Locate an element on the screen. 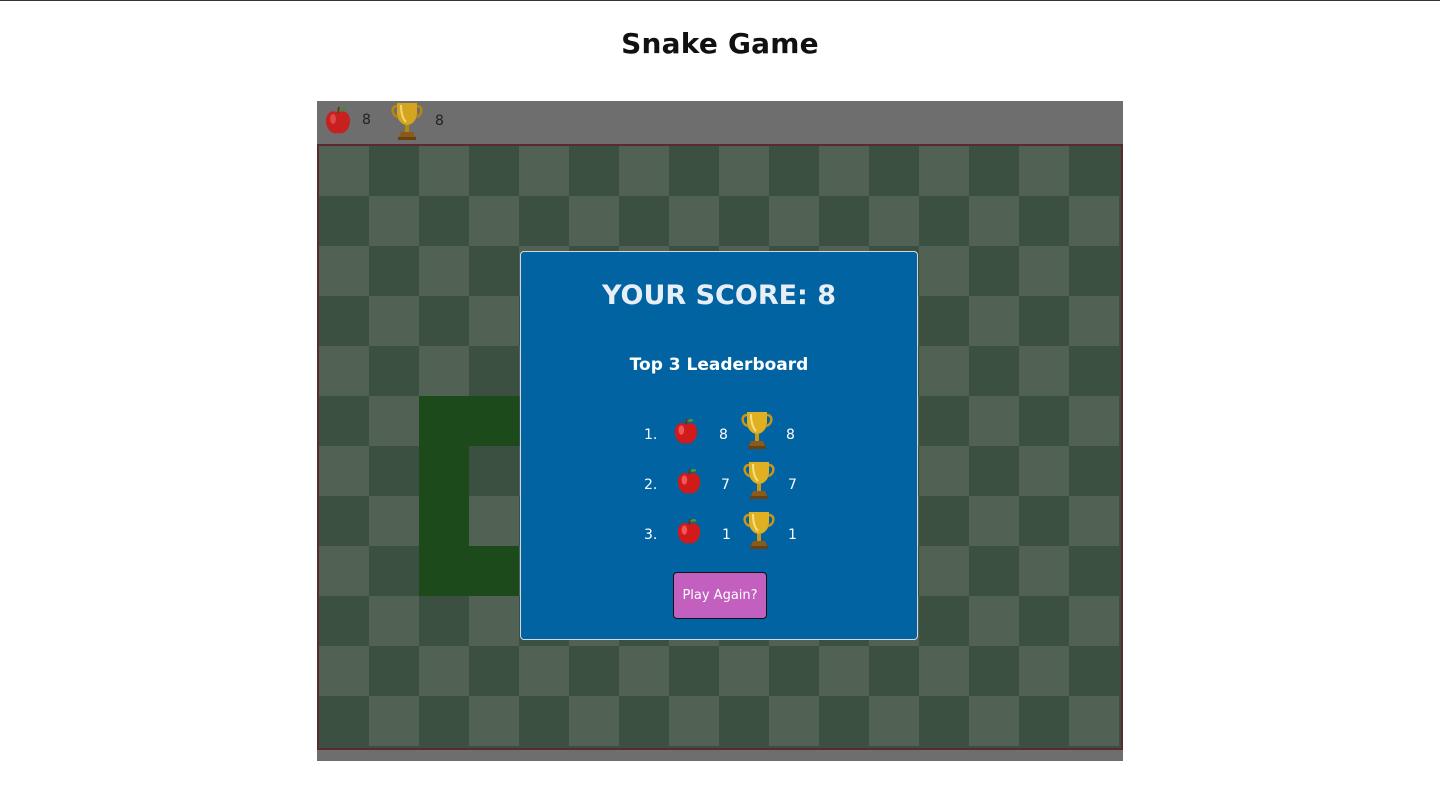 The width and height of the screenshot is (1440, 790). play-again-button: Play Again? is located at coordinates (720, 595).